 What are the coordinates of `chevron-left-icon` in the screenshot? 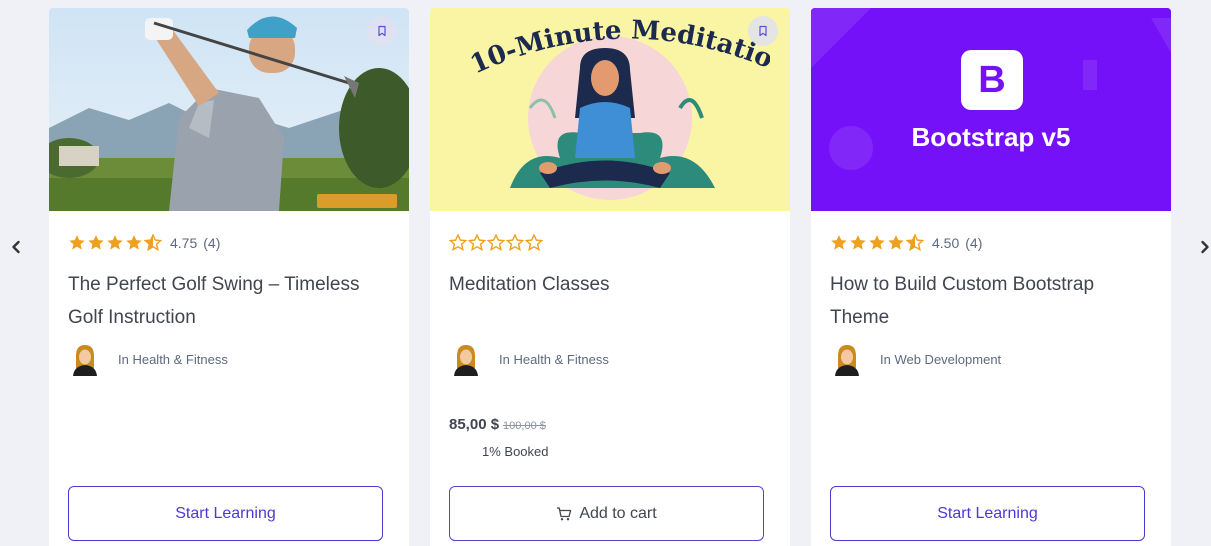 It's located at (16, 247).